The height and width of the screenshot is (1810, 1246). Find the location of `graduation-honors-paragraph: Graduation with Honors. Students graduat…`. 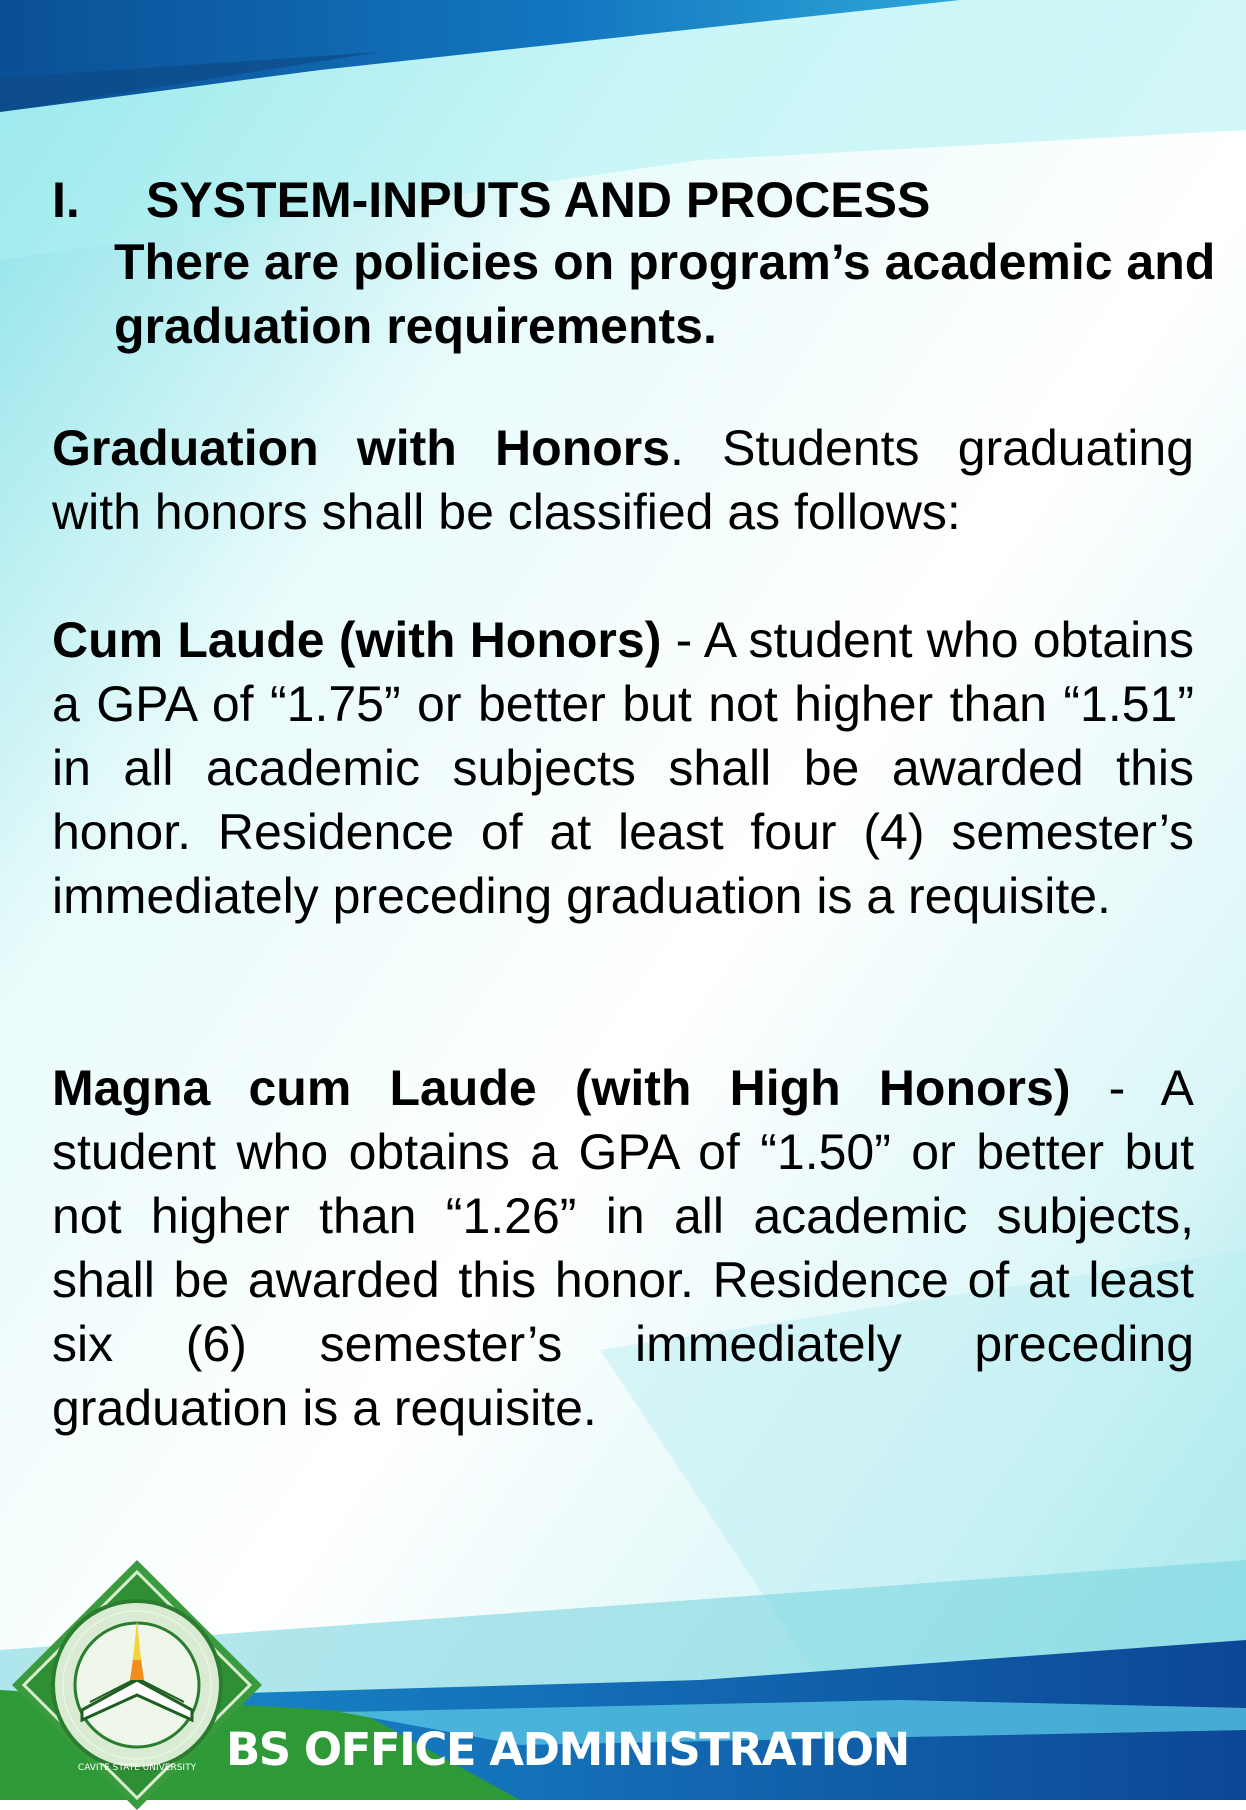

graduation-honors-paragraph: Graduation with Honors. Students graduat… is located at coordinates (623, 480).